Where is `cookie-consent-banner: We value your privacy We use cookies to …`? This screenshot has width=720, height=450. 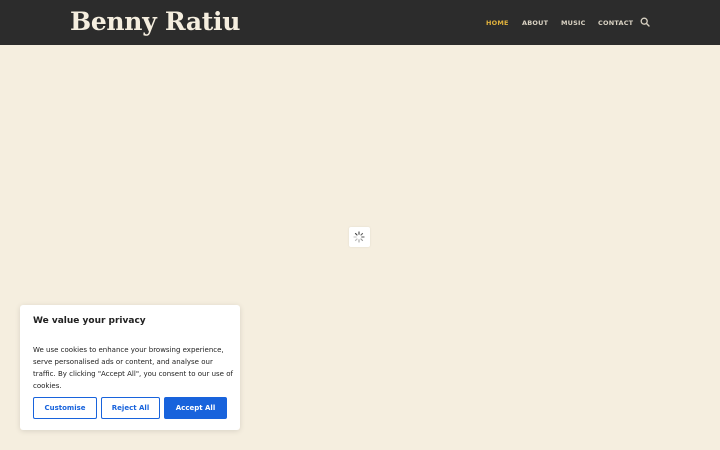 cookie-consent-banner: We value your privacy We use cookies to … is located at coordinates (130, 367).